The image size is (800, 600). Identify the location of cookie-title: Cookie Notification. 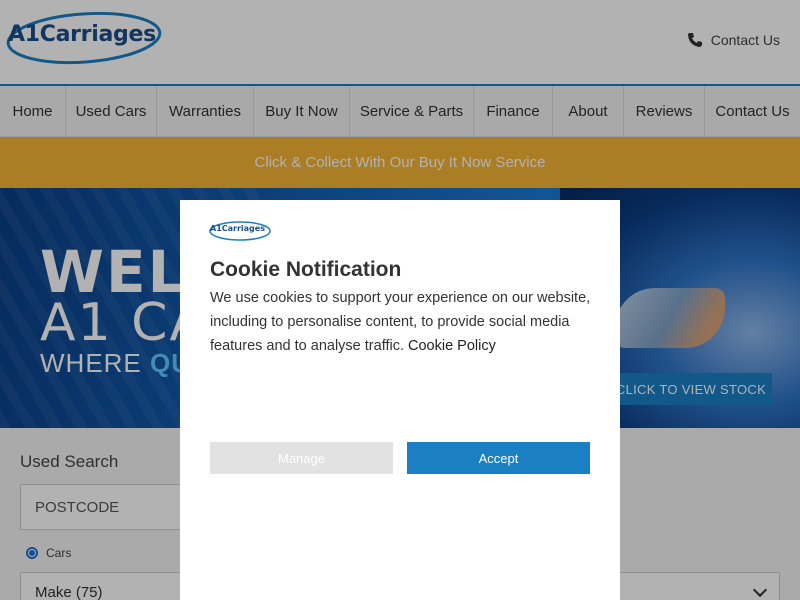
(306, 269).